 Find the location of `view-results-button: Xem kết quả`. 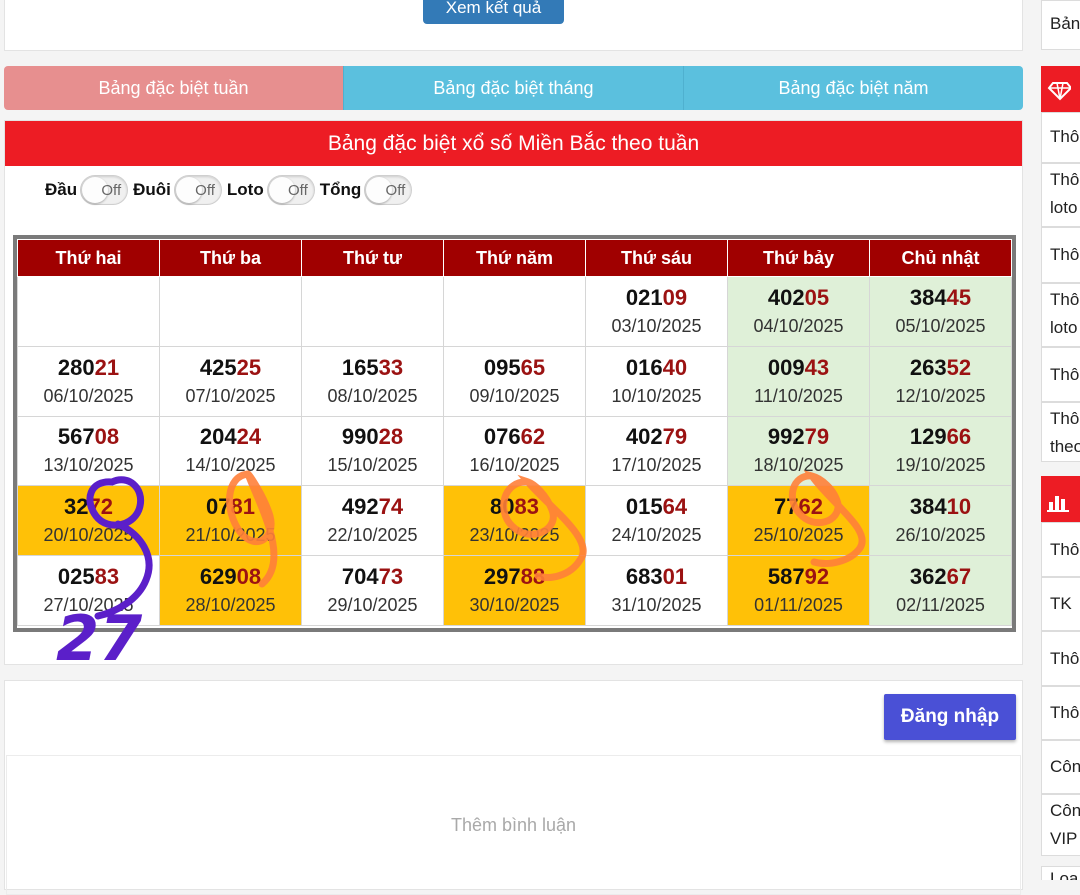

view-results-button: Xem kết quả is located at coordinates (493, 12).